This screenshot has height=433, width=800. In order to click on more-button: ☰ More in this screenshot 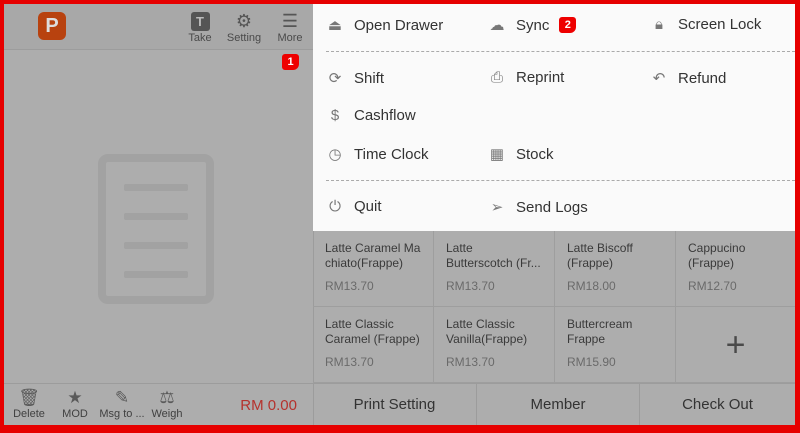, I will do `click(290, 27)`.